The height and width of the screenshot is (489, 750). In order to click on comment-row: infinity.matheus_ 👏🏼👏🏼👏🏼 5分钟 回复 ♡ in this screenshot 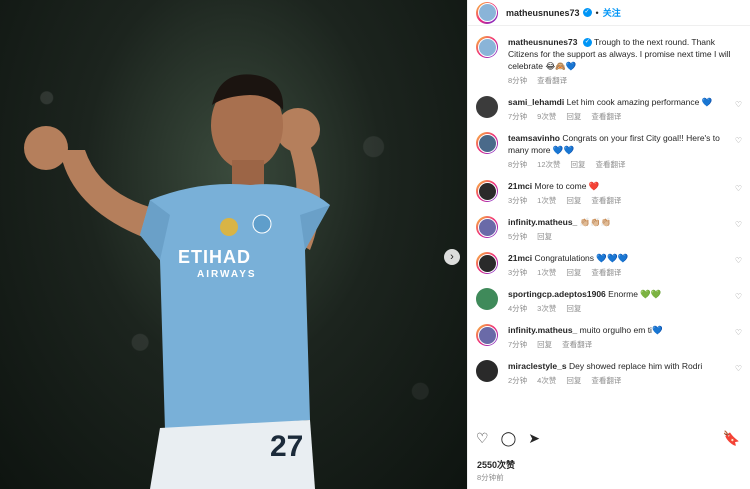, I will do `click(609, 228)`.